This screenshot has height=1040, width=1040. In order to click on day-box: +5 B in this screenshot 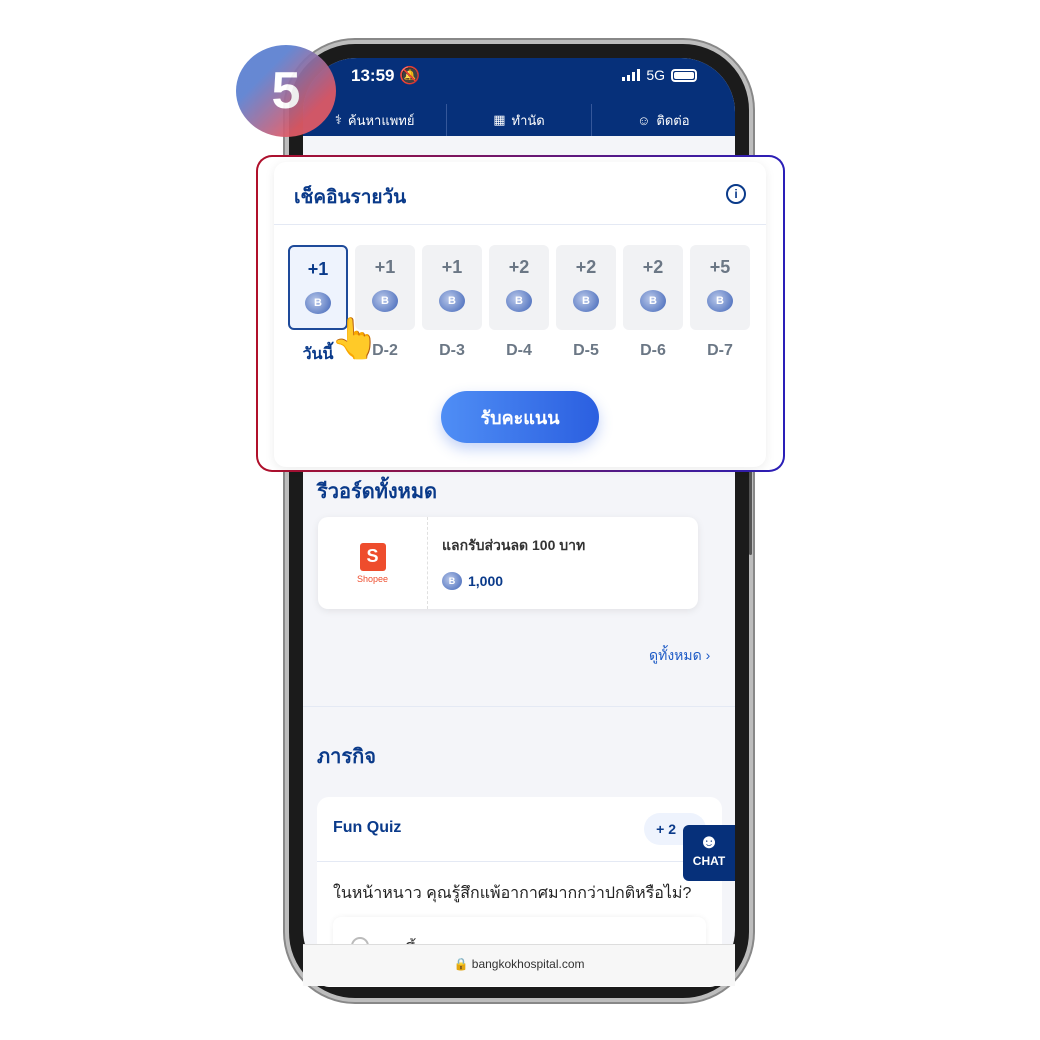, I will do `click(720, 287)`.